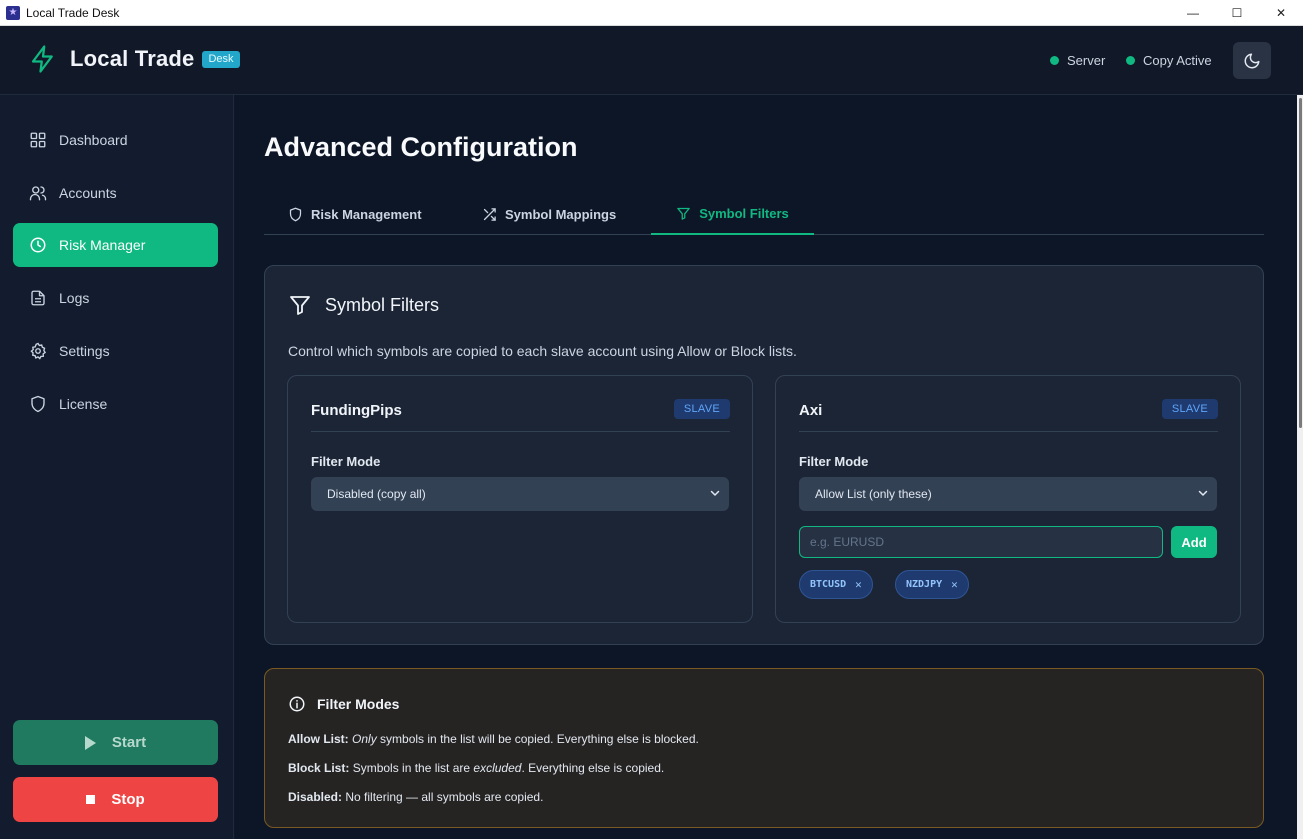 The width and height of the screenshot is (1303, 839). I want to click on shuffle-icon, so click(489, 214).